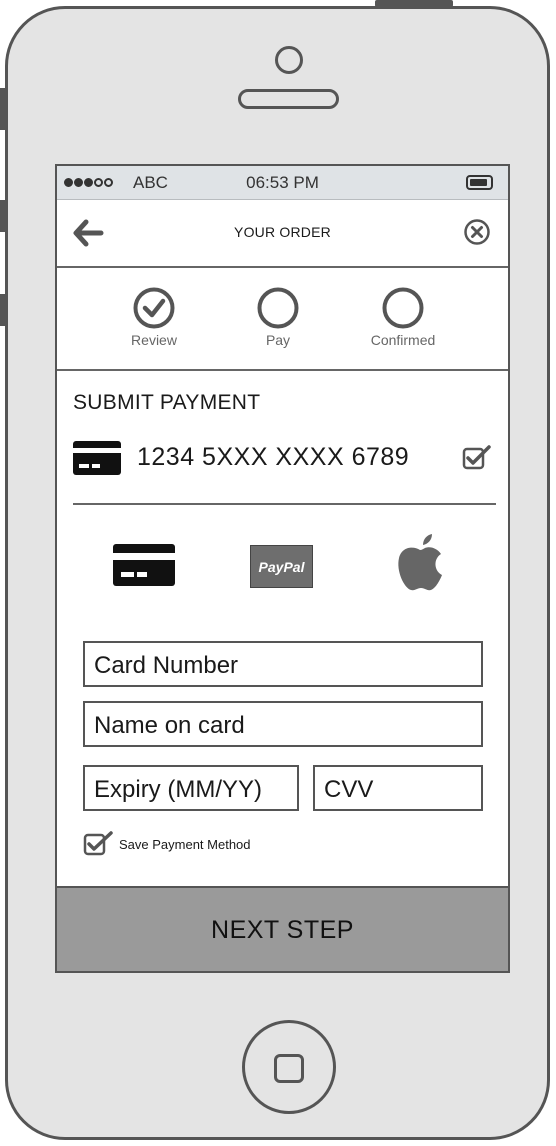  Describe the element at coordinates (154, 340) in the screenshot. I see `step-label: Review` at that location.